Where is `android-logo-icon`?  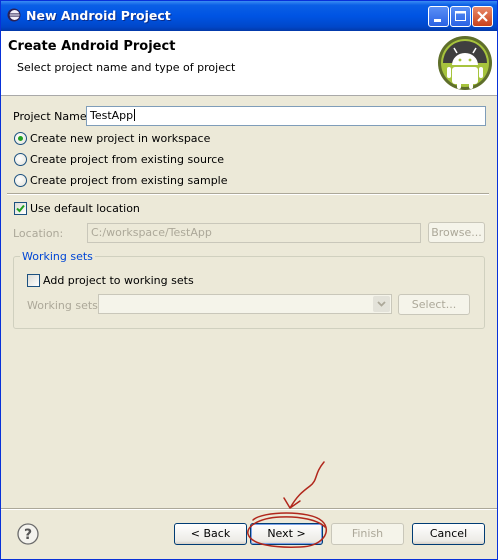
android-logo-icon is located at coordinates (465, 63).